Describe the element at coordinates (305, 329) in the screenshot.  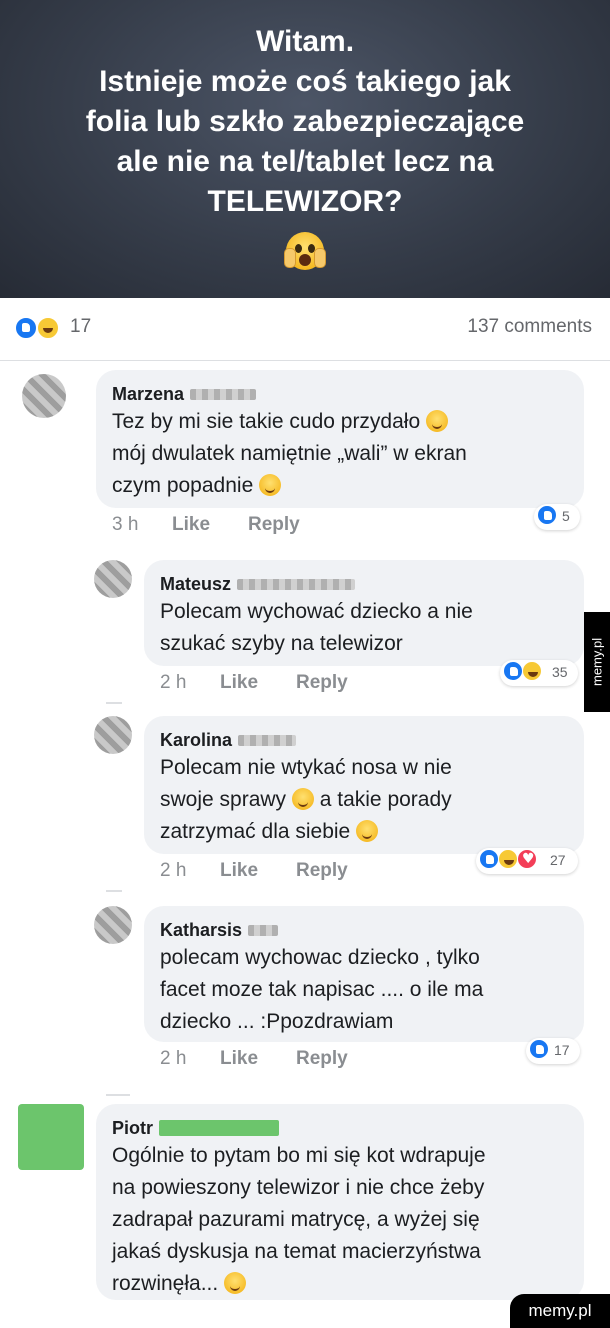
I see `reaction-summary-bar: 17 137 comments` at that location.